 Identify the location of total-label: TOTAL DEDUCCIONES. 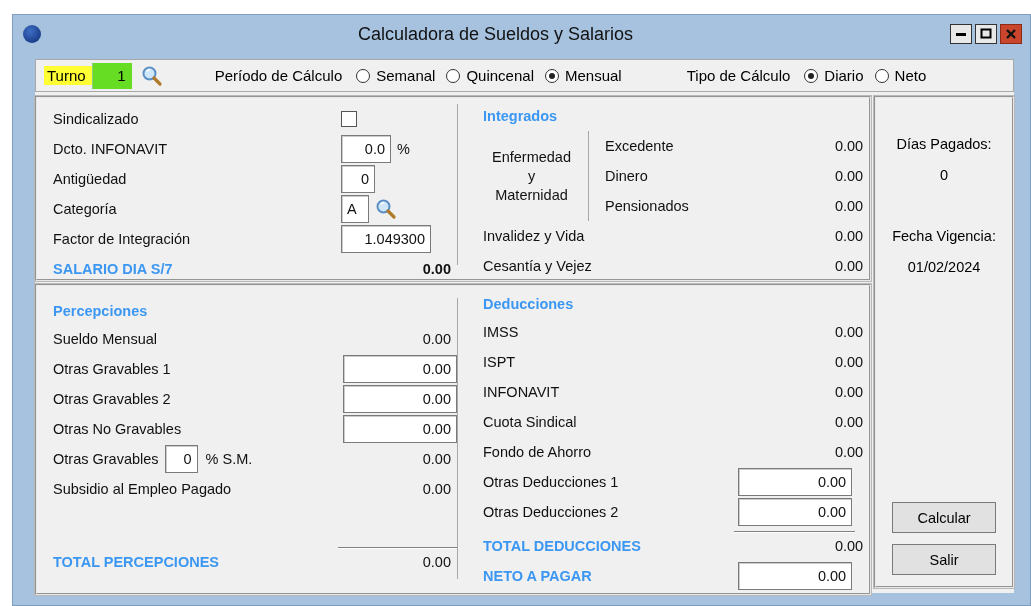
(562, 546).